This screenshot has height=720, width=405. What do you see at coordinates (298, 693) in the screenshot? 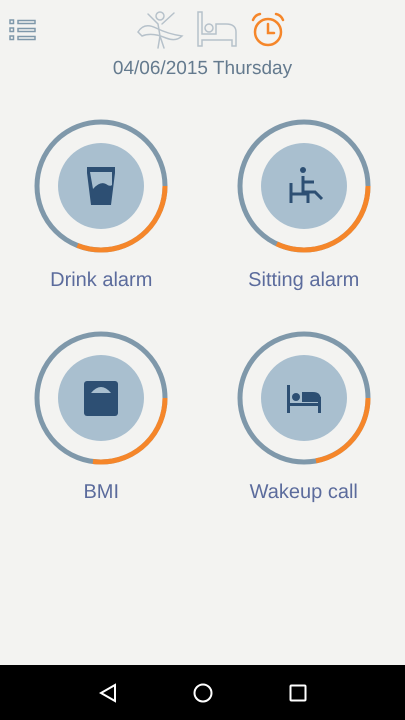
I see `recents-icon` at bounding box center [298, 693].